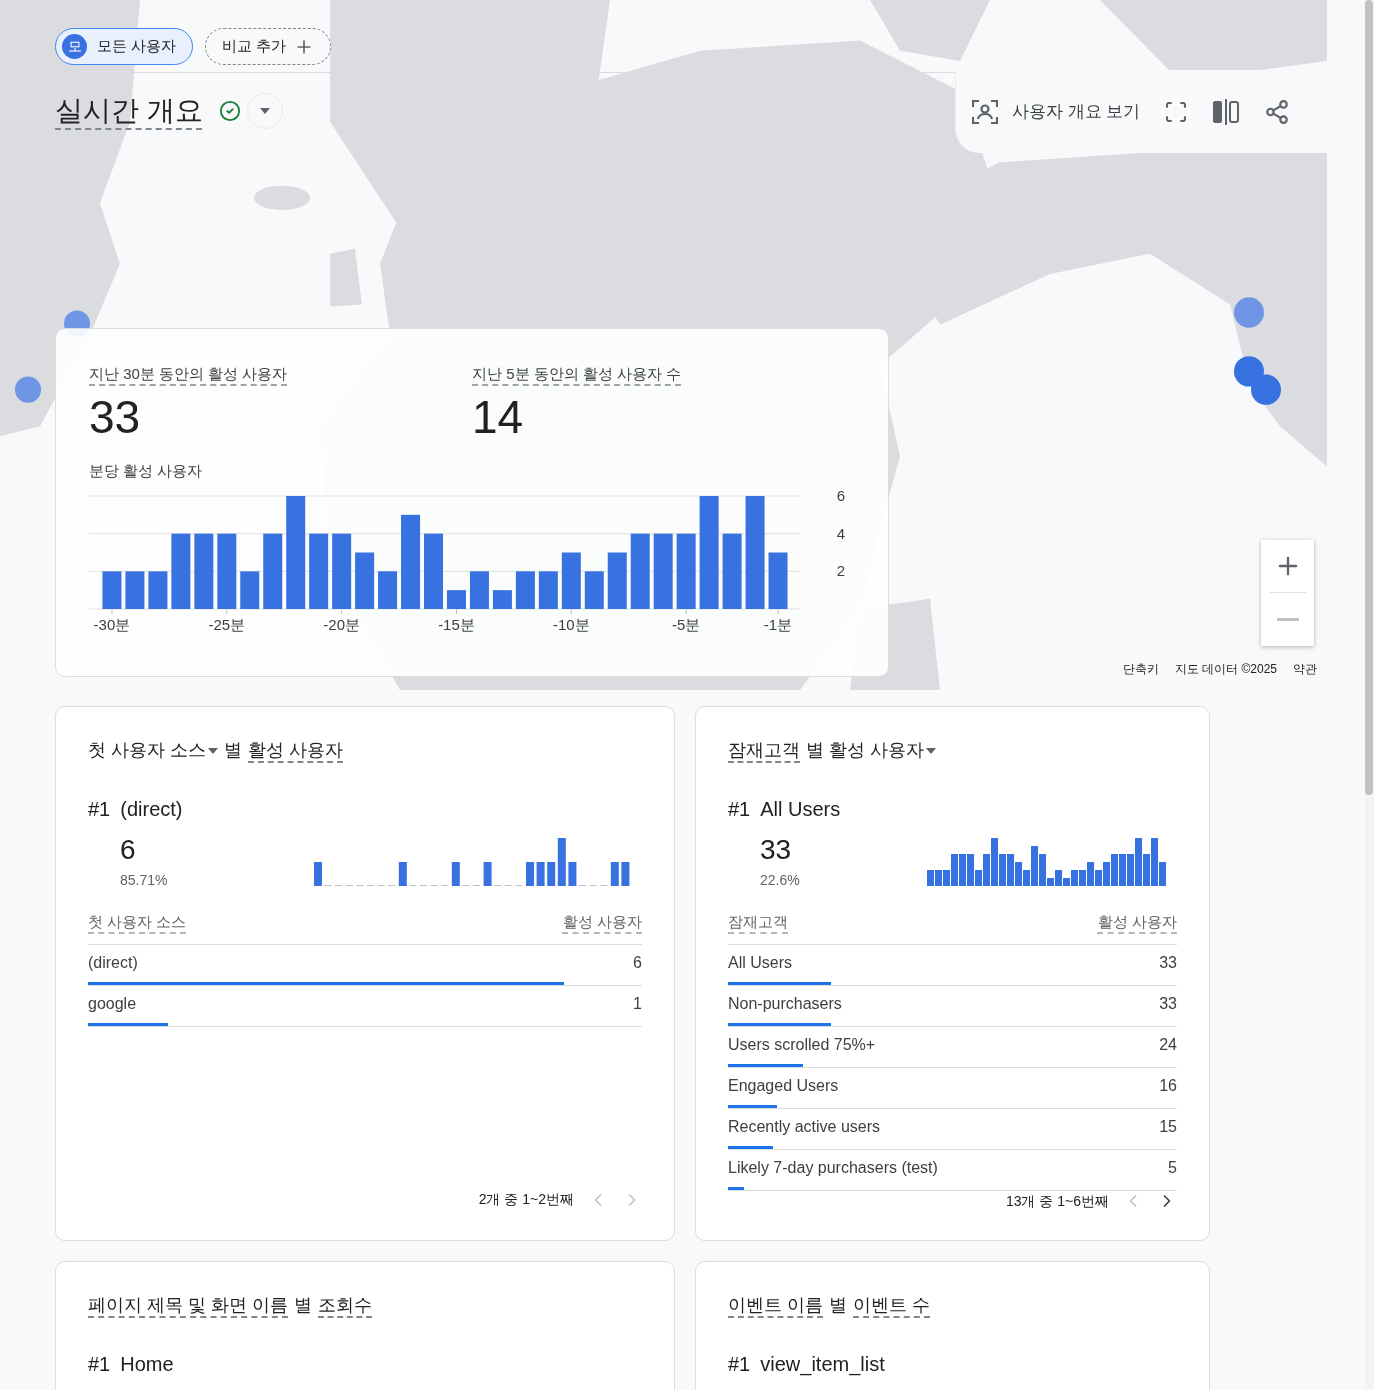 This screenshot has height=1390, width=1374. I want to click on metric-title: 활성 사용자, so click(296, 750).